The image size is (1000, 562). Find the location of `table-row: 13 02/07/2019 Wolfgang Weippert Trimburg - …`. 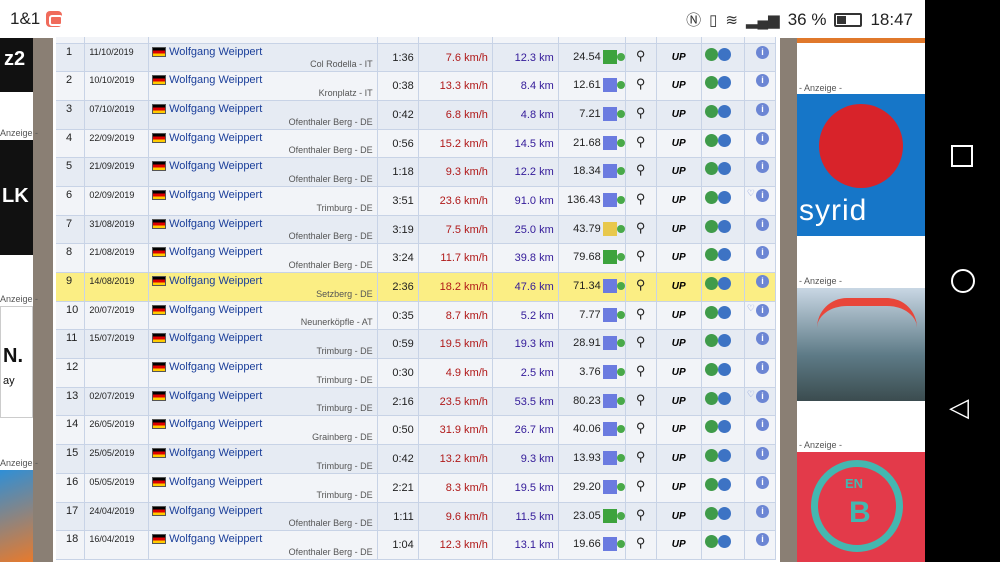

table-row: 13 02/07/2019 Wolfgang Weippert Trimburg - … is located at coordinates (416, 402).